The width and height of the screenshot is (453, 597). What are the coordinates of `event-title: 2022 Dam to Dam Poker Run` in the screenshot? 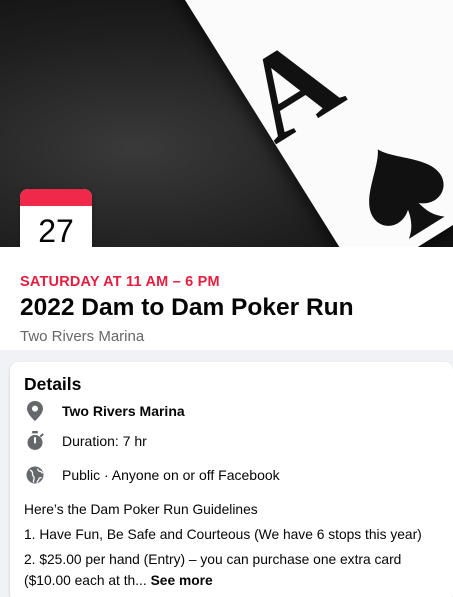 It's located at (187, 307).